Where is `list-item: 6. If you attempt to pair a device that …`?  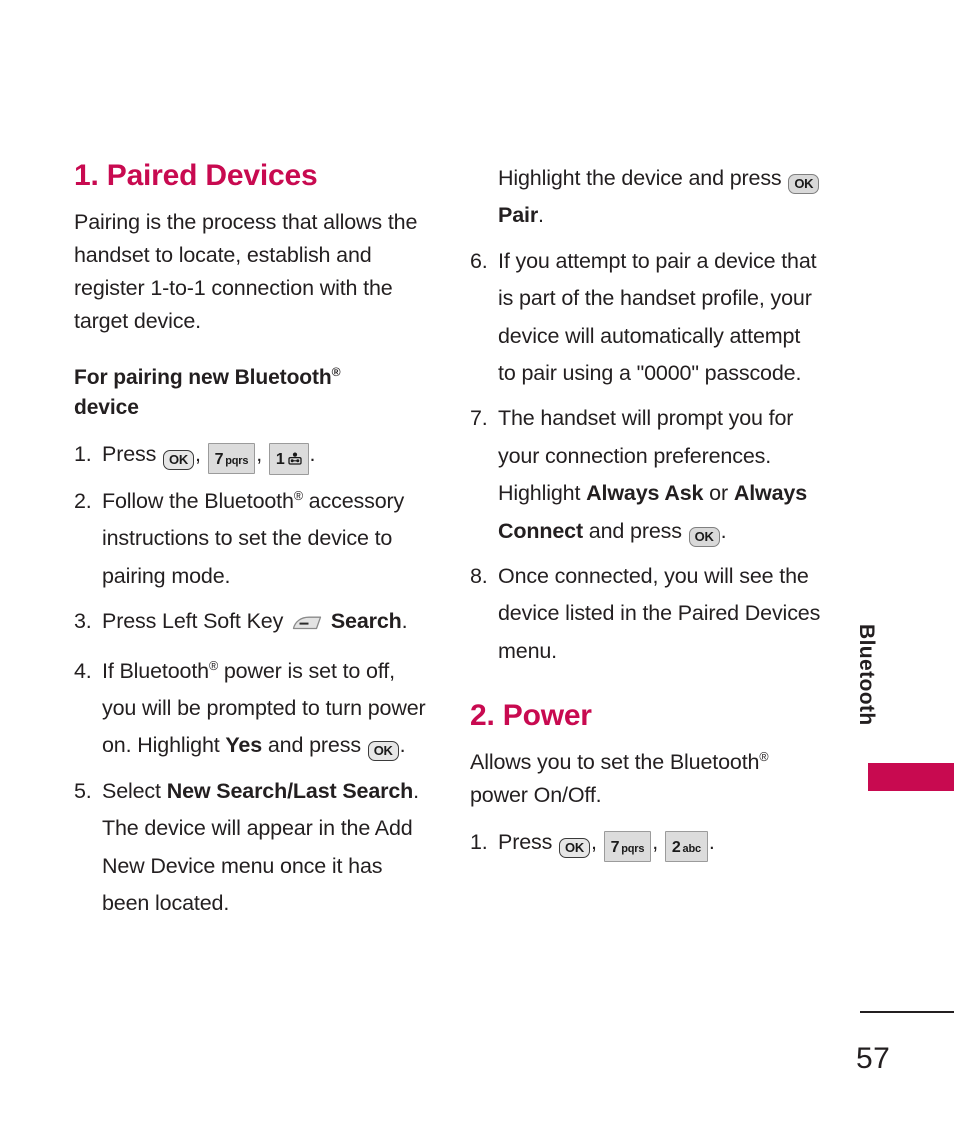
list-item: 6. If you attempt to pair a device that … is located at coordinates (646, 318).